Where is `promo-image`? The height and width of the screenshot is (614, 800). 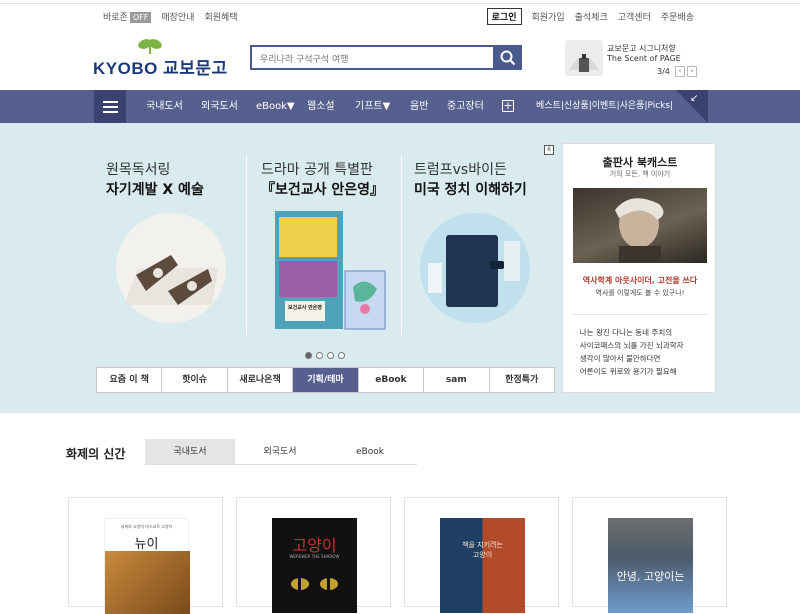 promo-image is located at coordinates (584, 58).